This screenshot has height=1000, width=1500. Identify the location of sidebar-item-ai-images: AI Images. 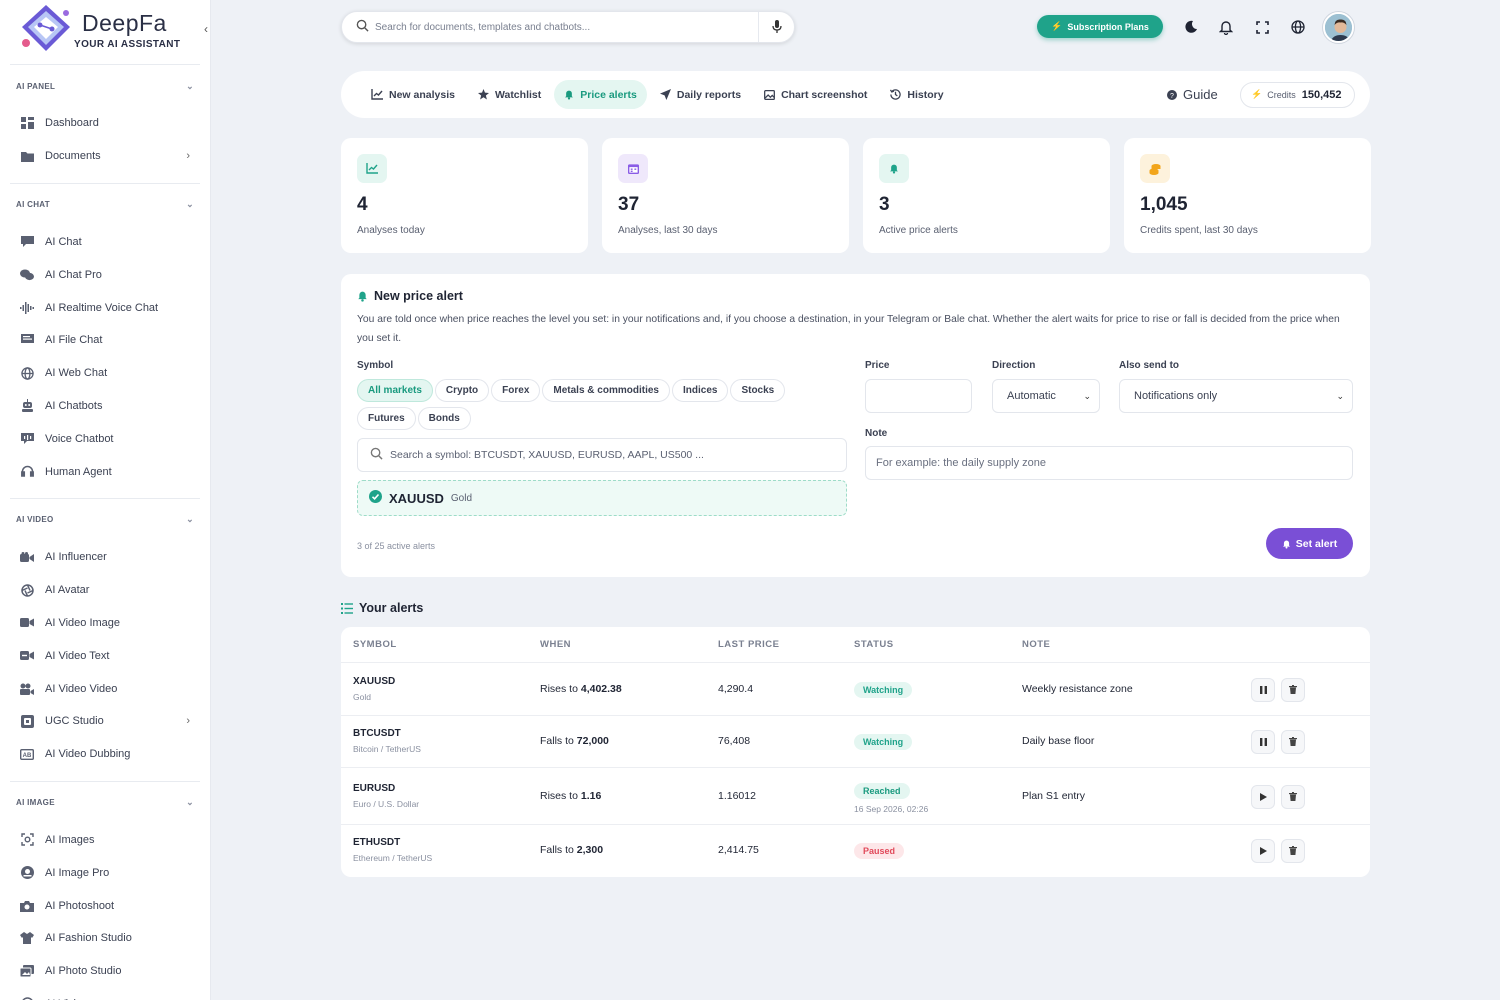
(105, 840).